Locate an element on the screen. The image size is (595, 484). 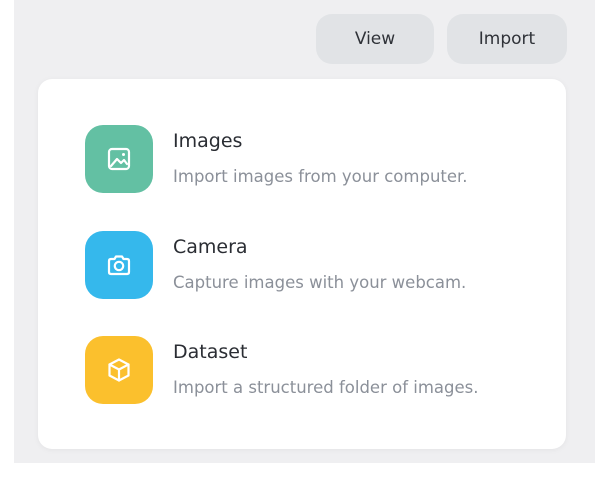
option-title: Images is located at coordinates (208, 141).